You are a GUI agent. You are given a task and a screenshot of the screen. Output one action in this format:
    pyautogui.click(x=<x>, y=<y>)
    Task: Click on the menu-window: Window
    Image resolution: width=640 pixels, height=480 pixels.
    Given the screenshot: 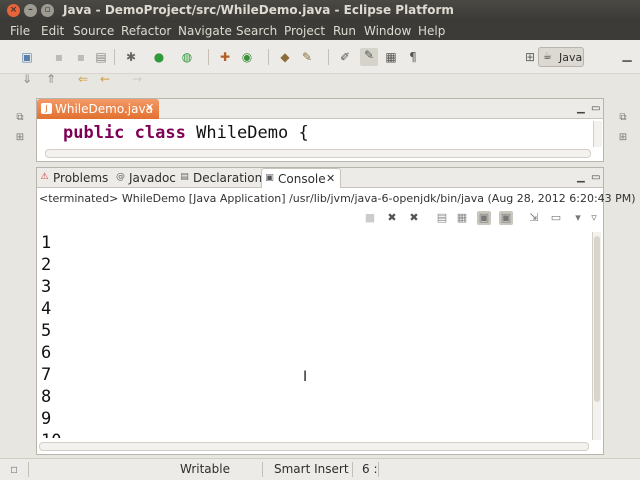 What is the action you would take?
    pyautogui.click(x=387, y=31)
    